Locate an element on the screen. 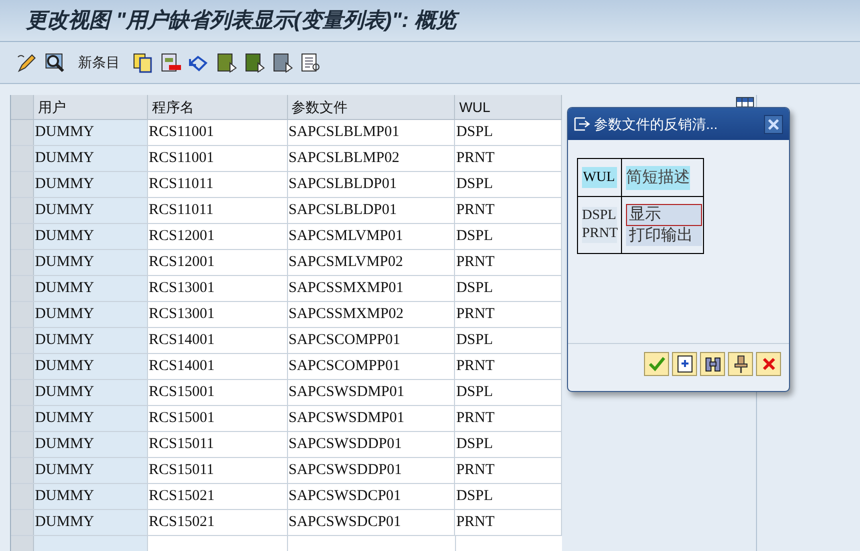 The height and width of the screenshot is (551, 860). table-cell: RCS15021 is located at coordinates (218, 496).